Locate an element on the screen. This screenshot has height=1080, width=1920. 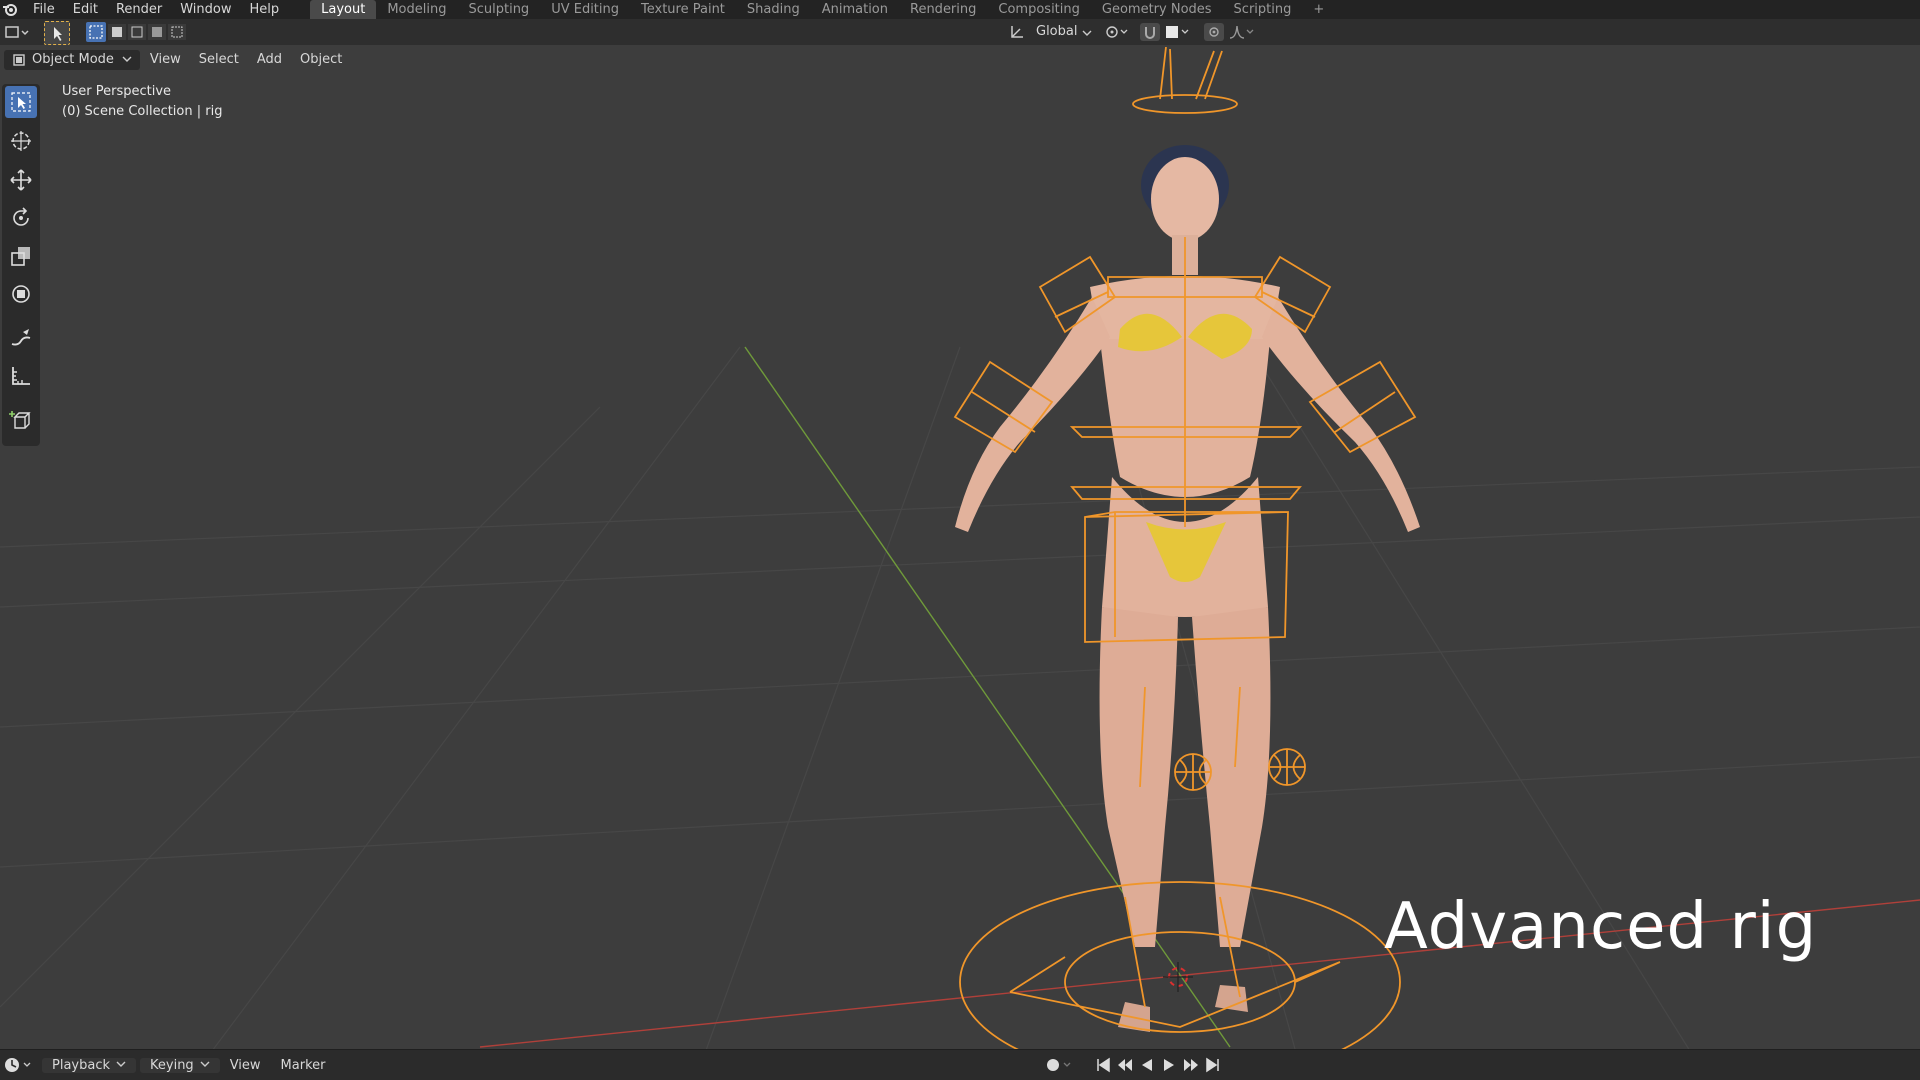
select-box-icon is located at coordinates (21, 102).